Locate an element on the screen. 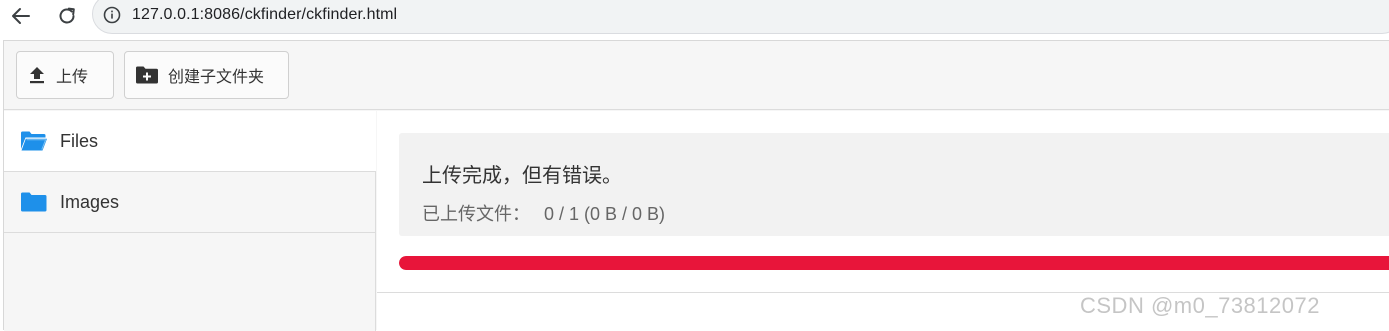 The image size is (1389, 331). upload-icon is located at coordinates (37, 75).